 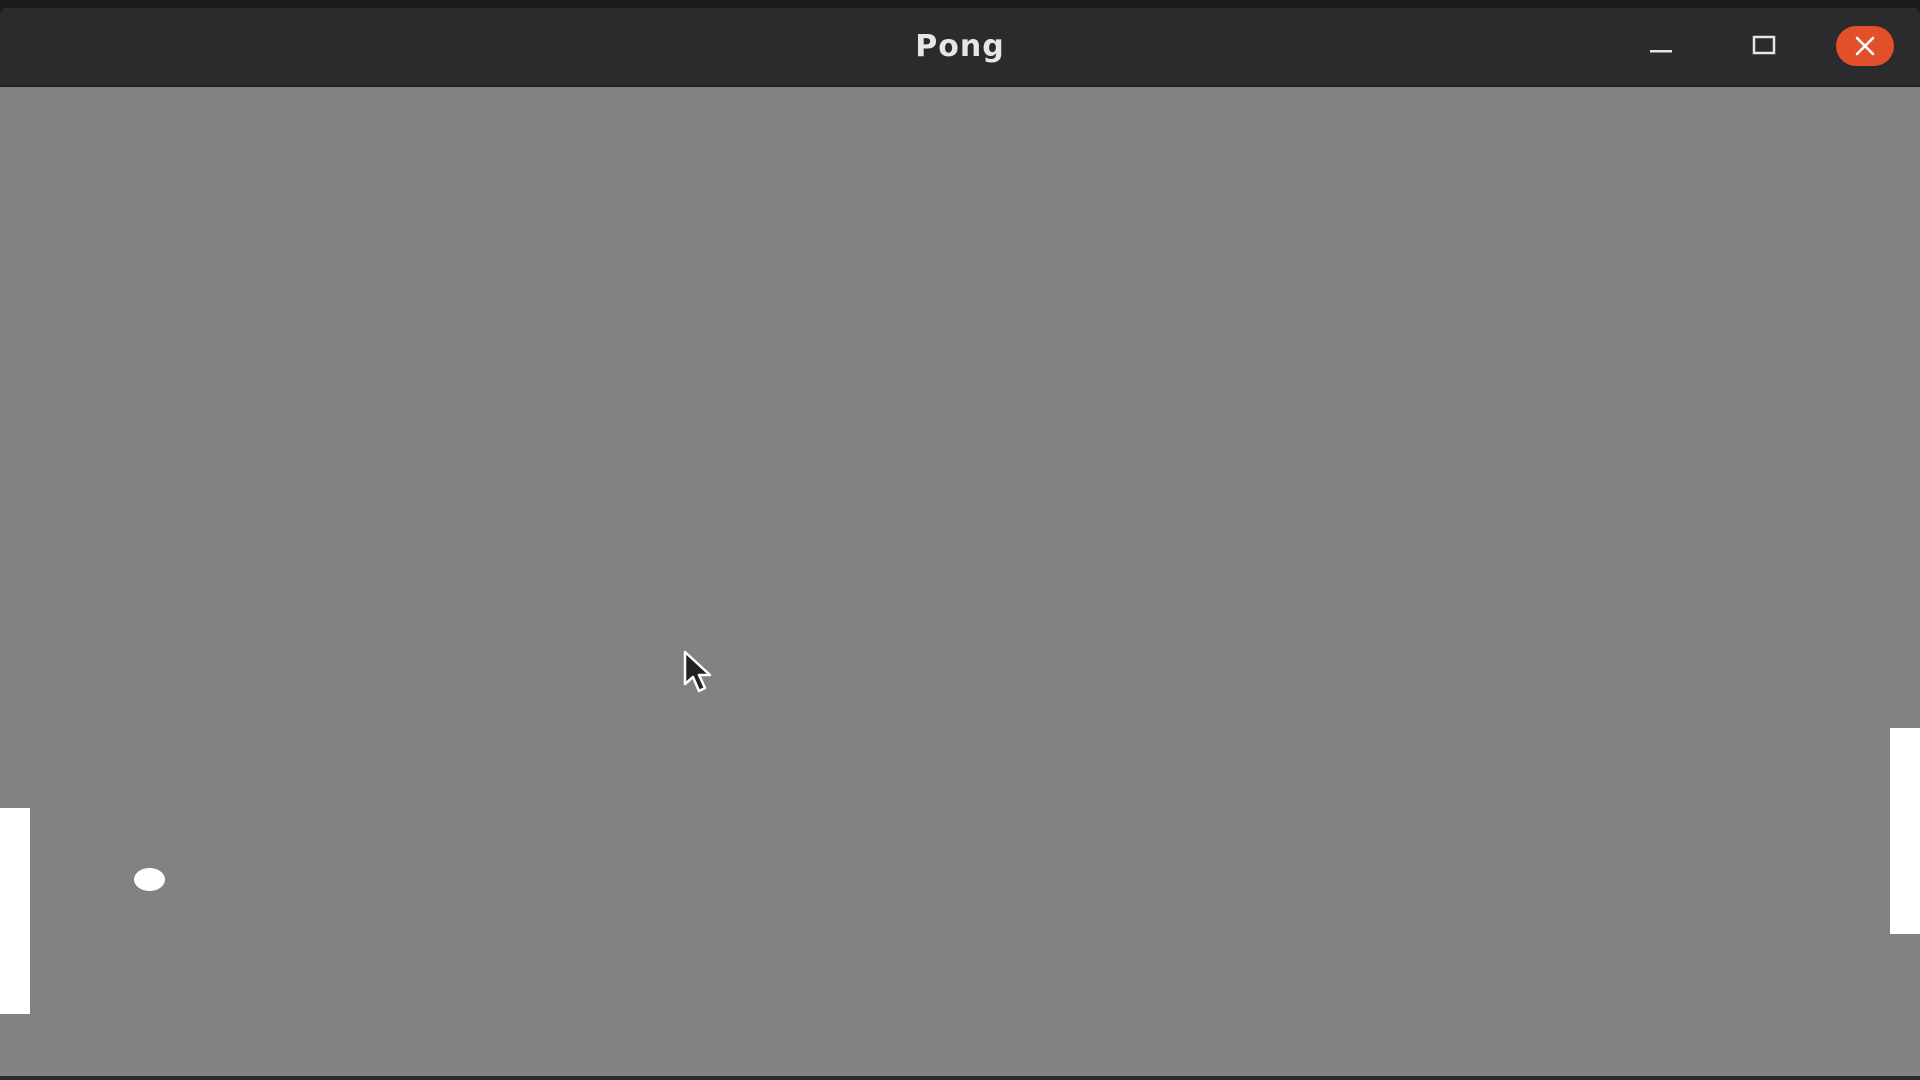 I want to click on maximize-button, so click(x=1764, y=46).